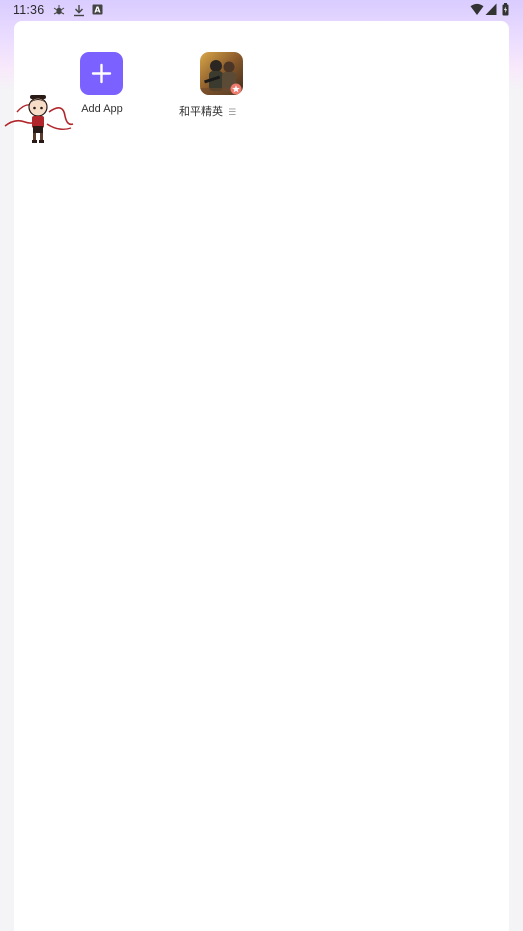 The image size is (523, 931). Describe the element at coordinates (477, 11) in the screenshot. I see `wifi-icon` at that location.